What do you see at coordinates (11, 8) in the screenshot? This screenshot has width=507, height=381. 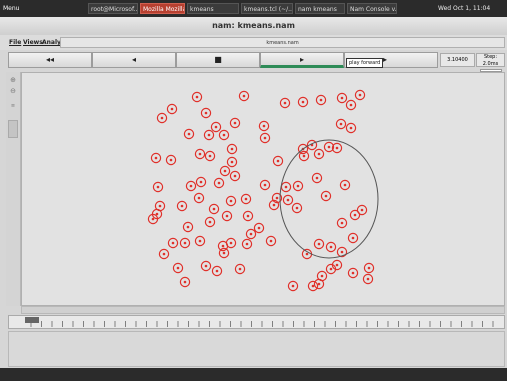 I see `menu-button: Menu` at bounding box center [11, 8].